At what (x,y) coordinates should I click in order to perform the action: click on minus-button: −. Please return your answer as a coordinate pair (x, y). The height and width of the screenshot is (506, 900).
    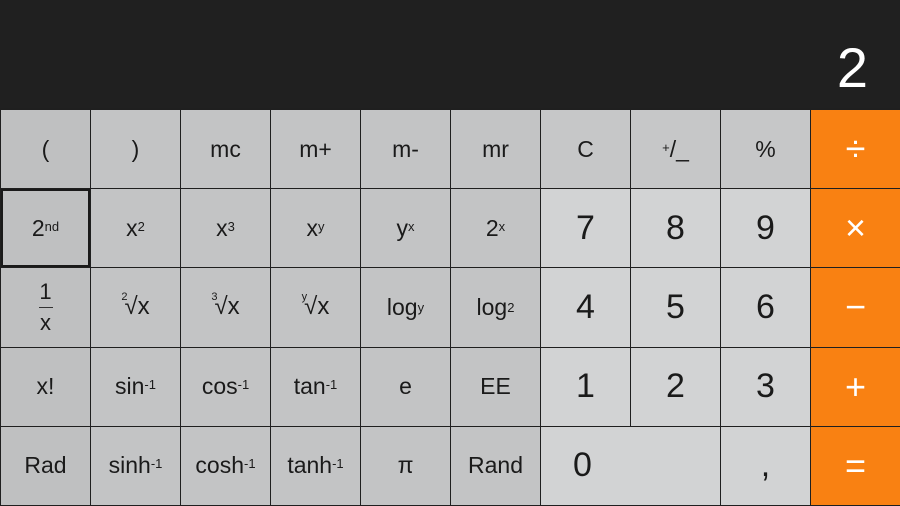
    Looking at the image, I should click on (855, 307).